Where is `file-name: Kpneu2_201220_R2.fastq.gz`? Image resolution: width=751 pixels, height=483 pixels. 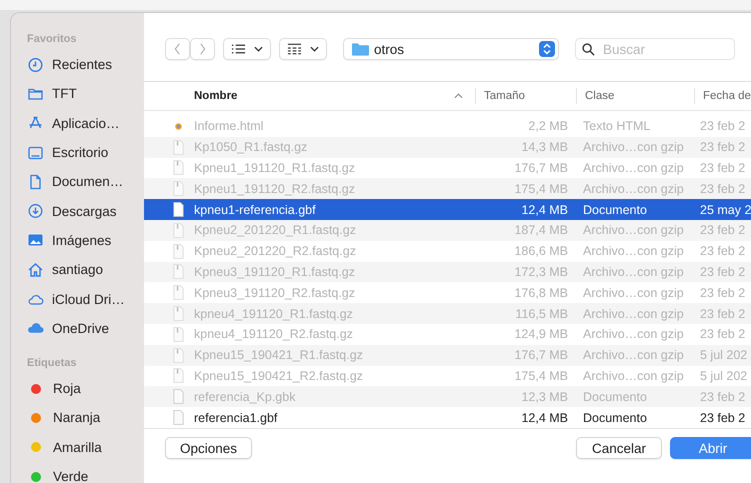 file-name: Kpneu2_201220_R2.fastq.gz is located at coordinates (275, 251).